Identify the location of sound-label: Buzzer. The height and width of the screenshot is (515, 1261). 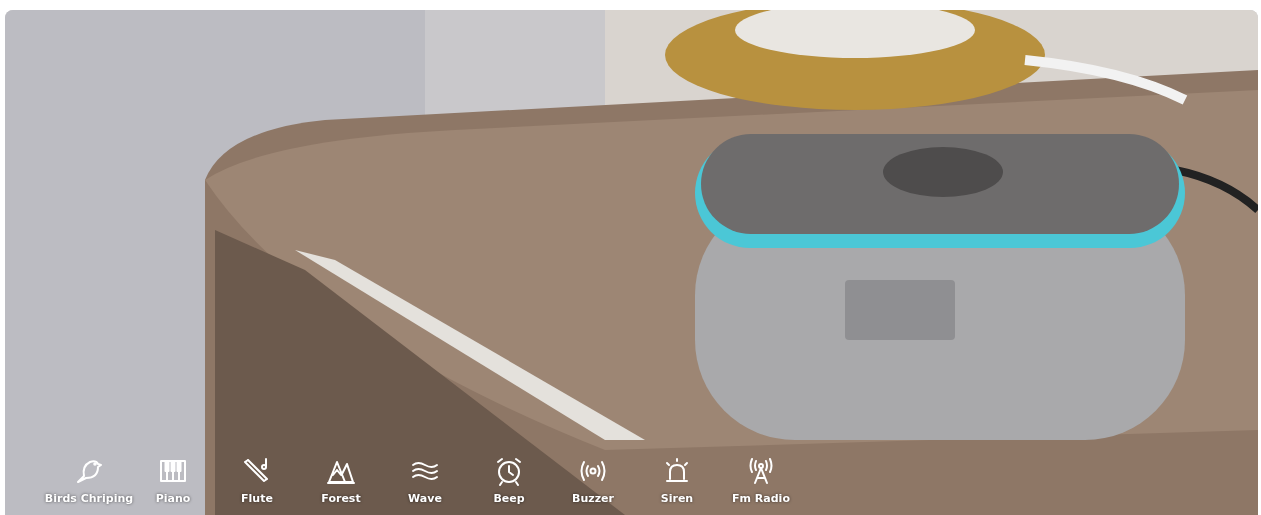
(593, 498).